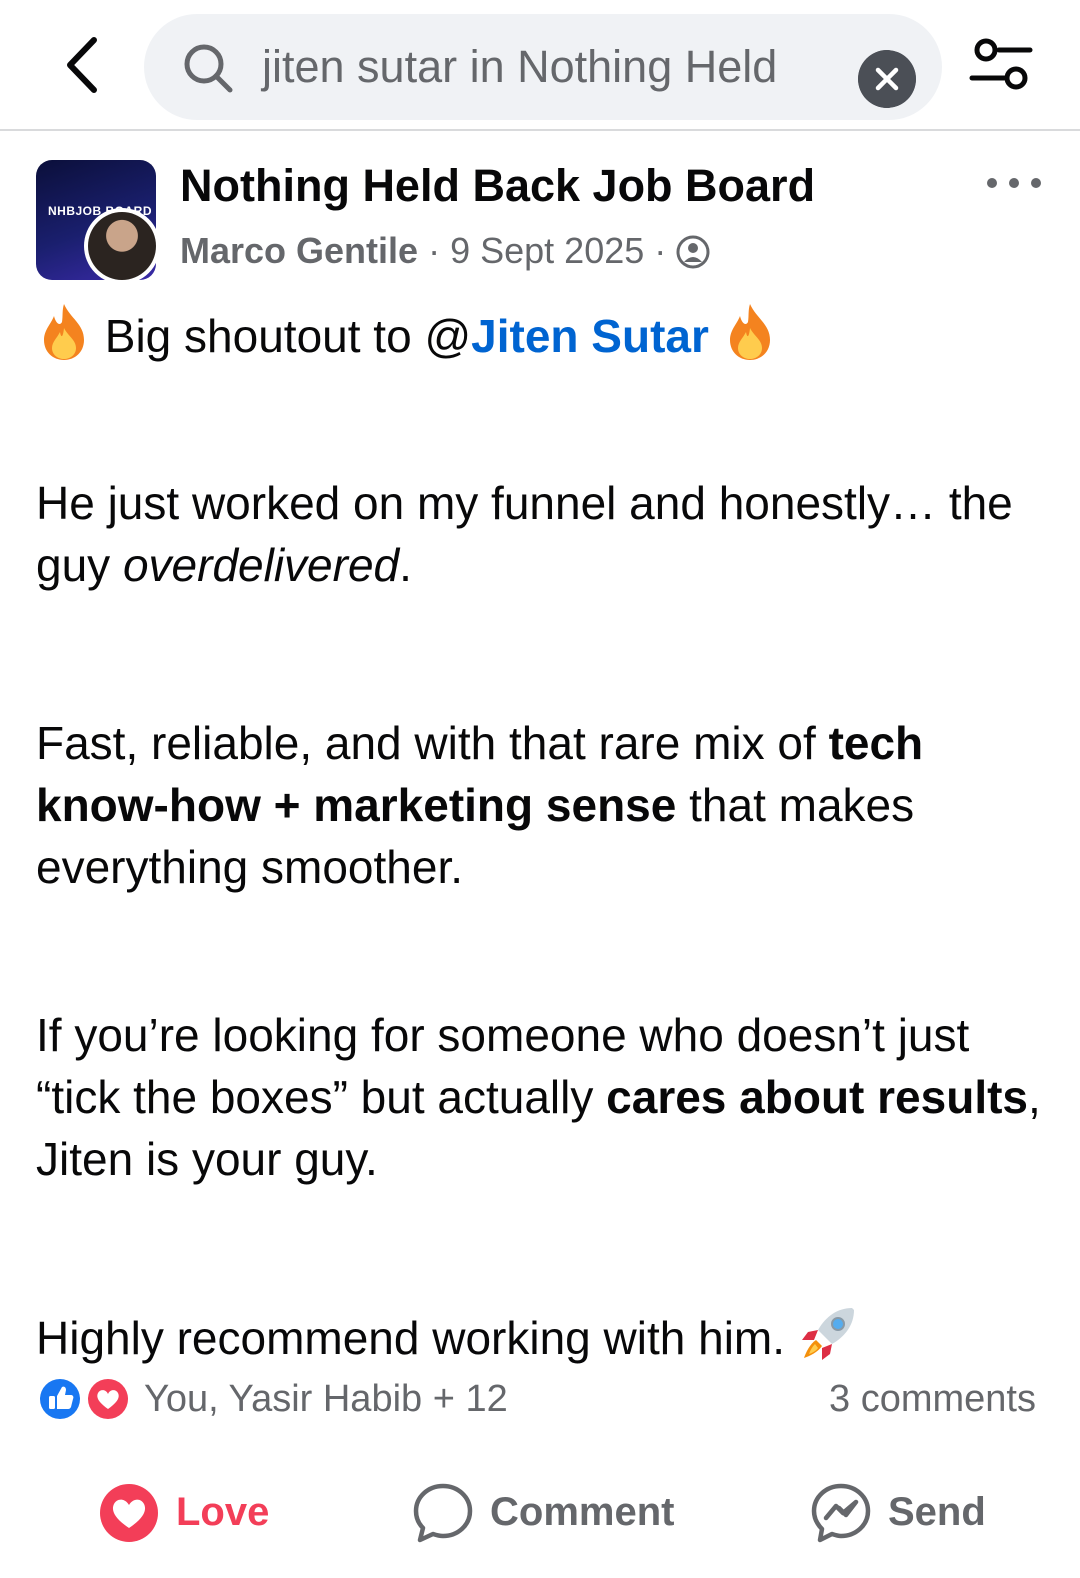  Describe the element at coordinates (582, 1512) in the screenshot. I see `comment-label: Comment` at that location.